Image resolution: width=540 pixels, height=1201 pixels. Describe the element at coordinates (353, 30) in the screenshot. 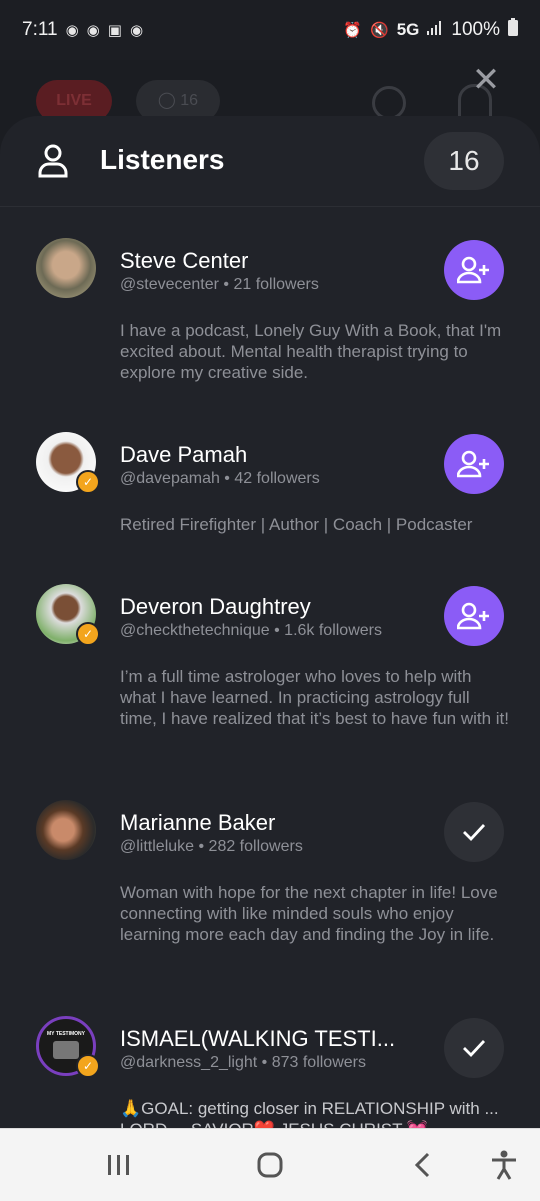

I see `alarm-icon: ⏰` at that location.